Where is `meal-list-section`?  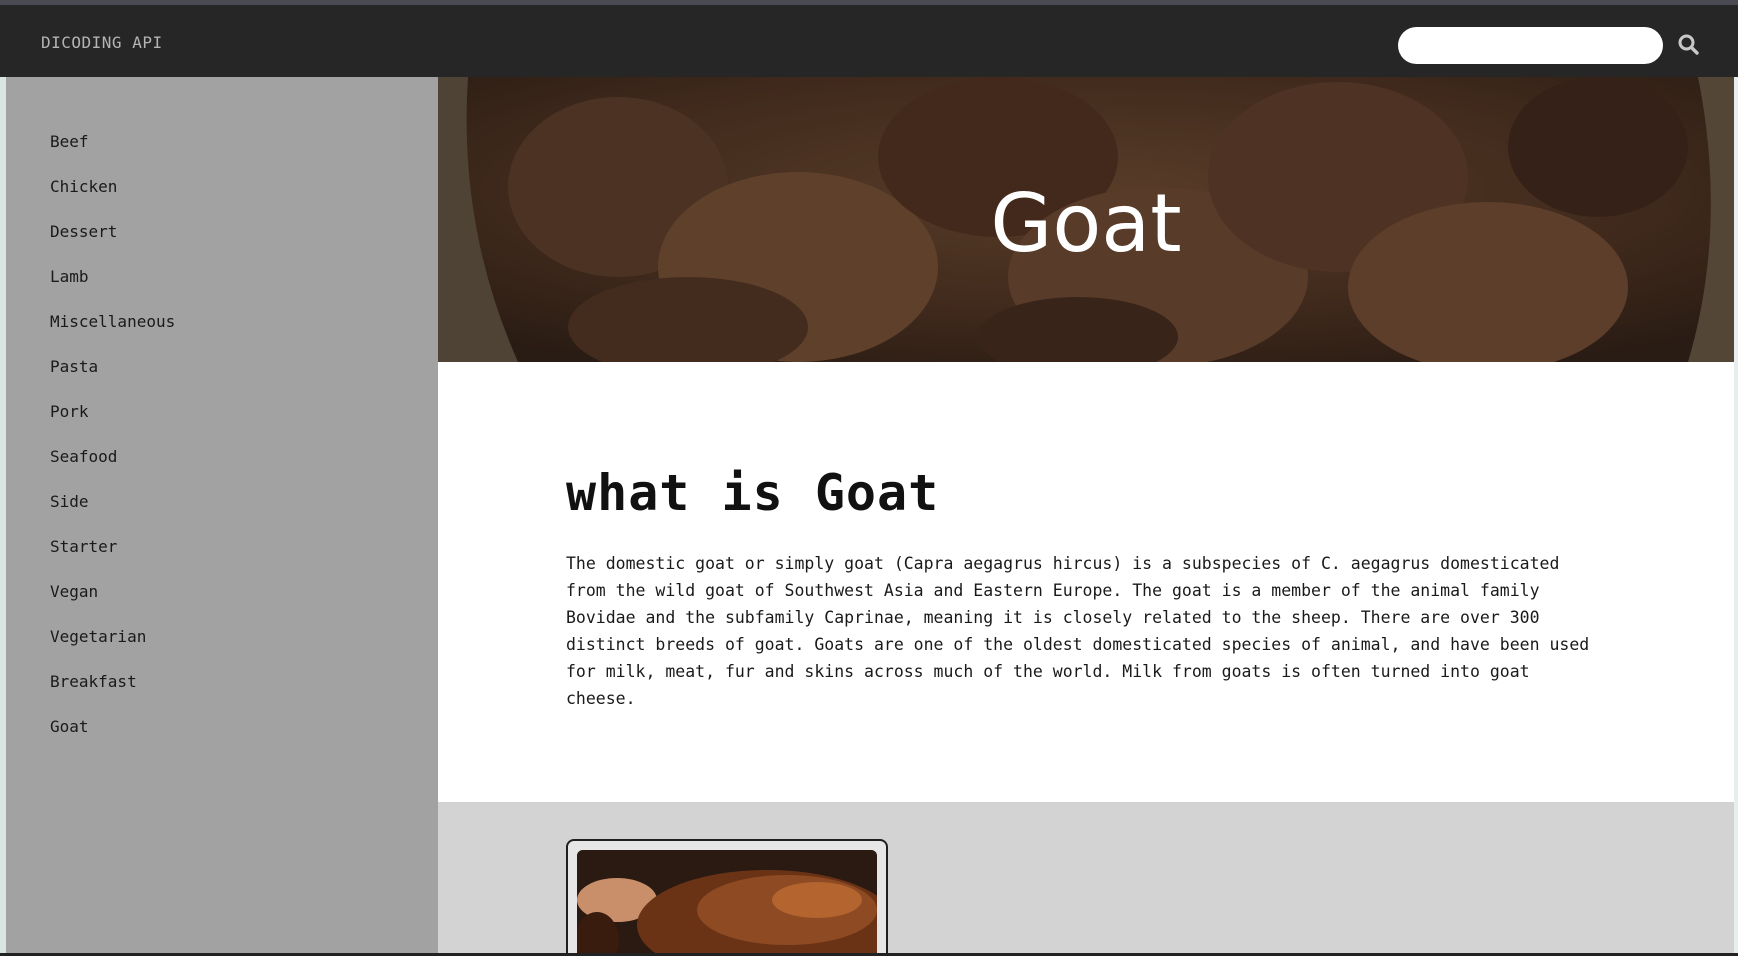
meal-list-section is located at coordinates (1086, 879).